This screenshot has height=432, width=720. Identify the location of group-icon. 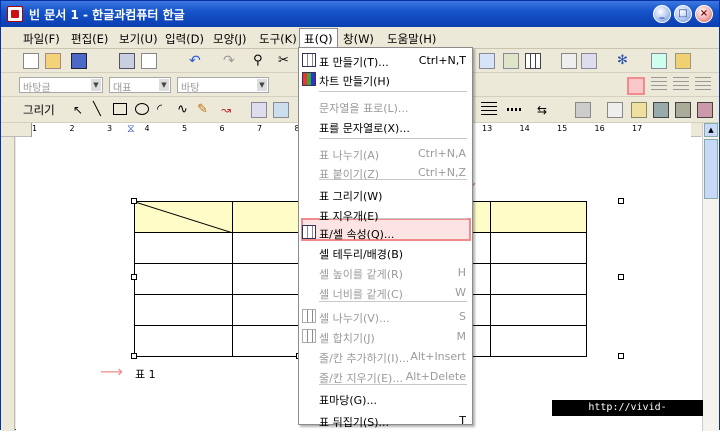
(281, 110).